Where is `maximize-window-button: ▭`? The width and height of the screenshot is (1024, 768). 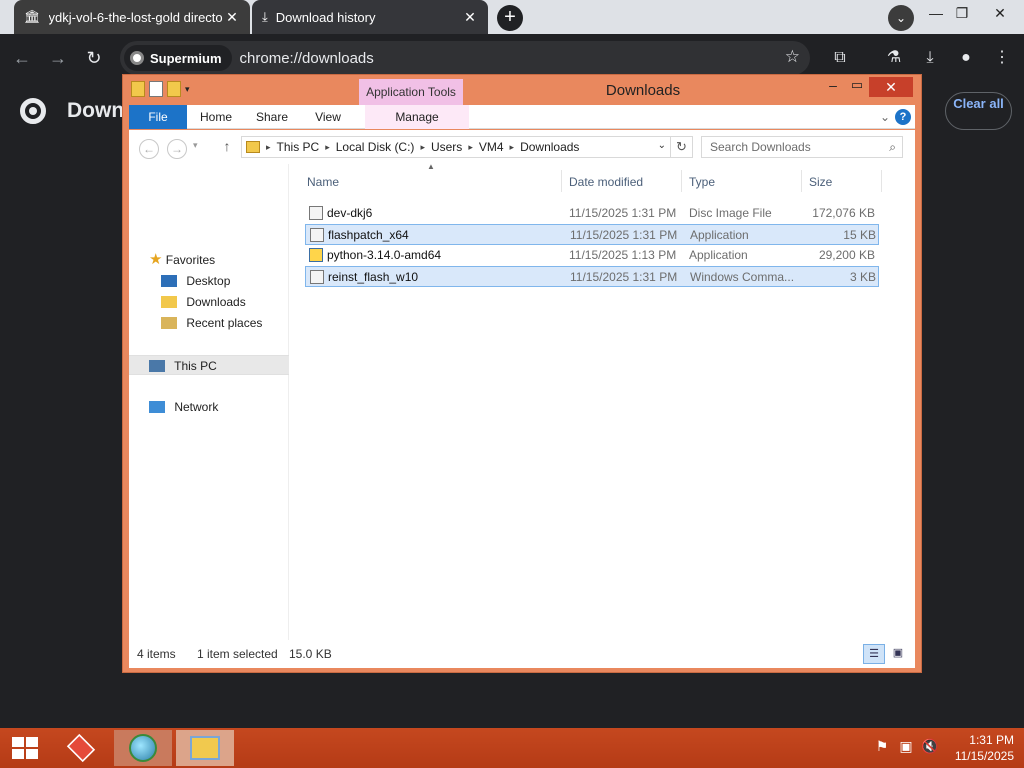
maximize-window-button: ▭ is located at coordinates (857, 87).